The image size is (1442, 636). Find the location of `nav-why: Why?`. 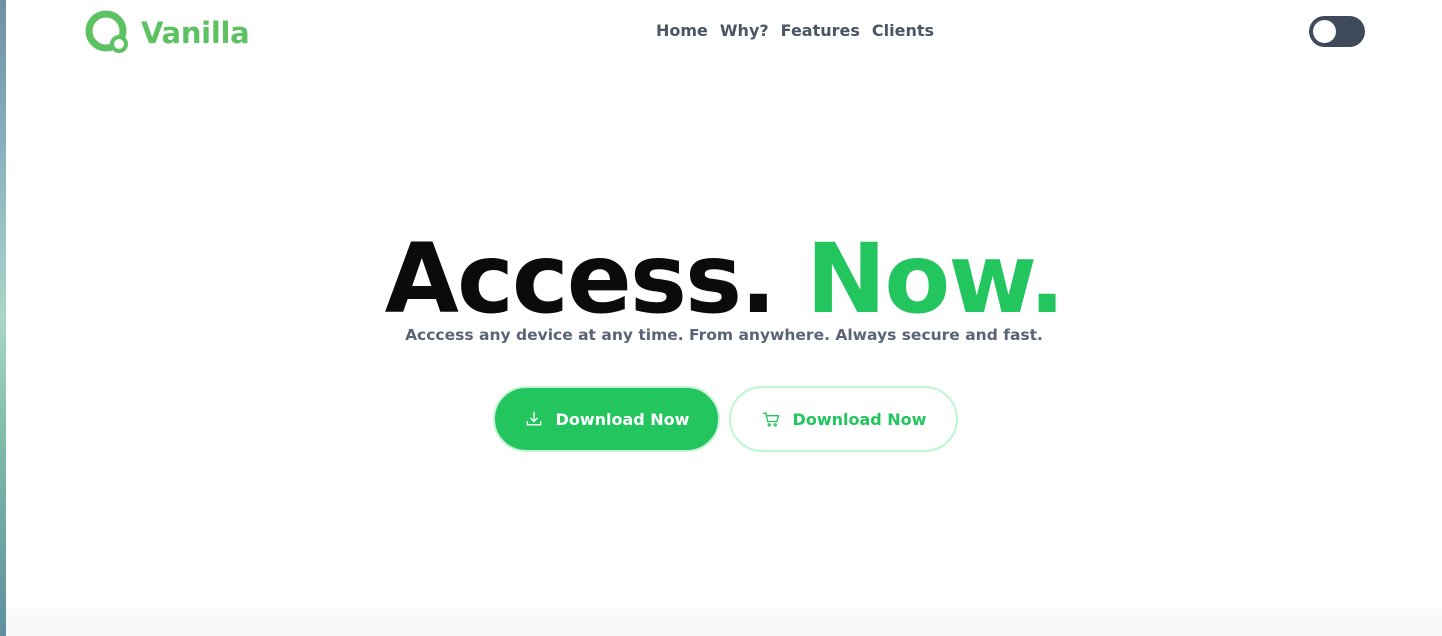

nav-why: Why? is located at coordinates (744, 31).